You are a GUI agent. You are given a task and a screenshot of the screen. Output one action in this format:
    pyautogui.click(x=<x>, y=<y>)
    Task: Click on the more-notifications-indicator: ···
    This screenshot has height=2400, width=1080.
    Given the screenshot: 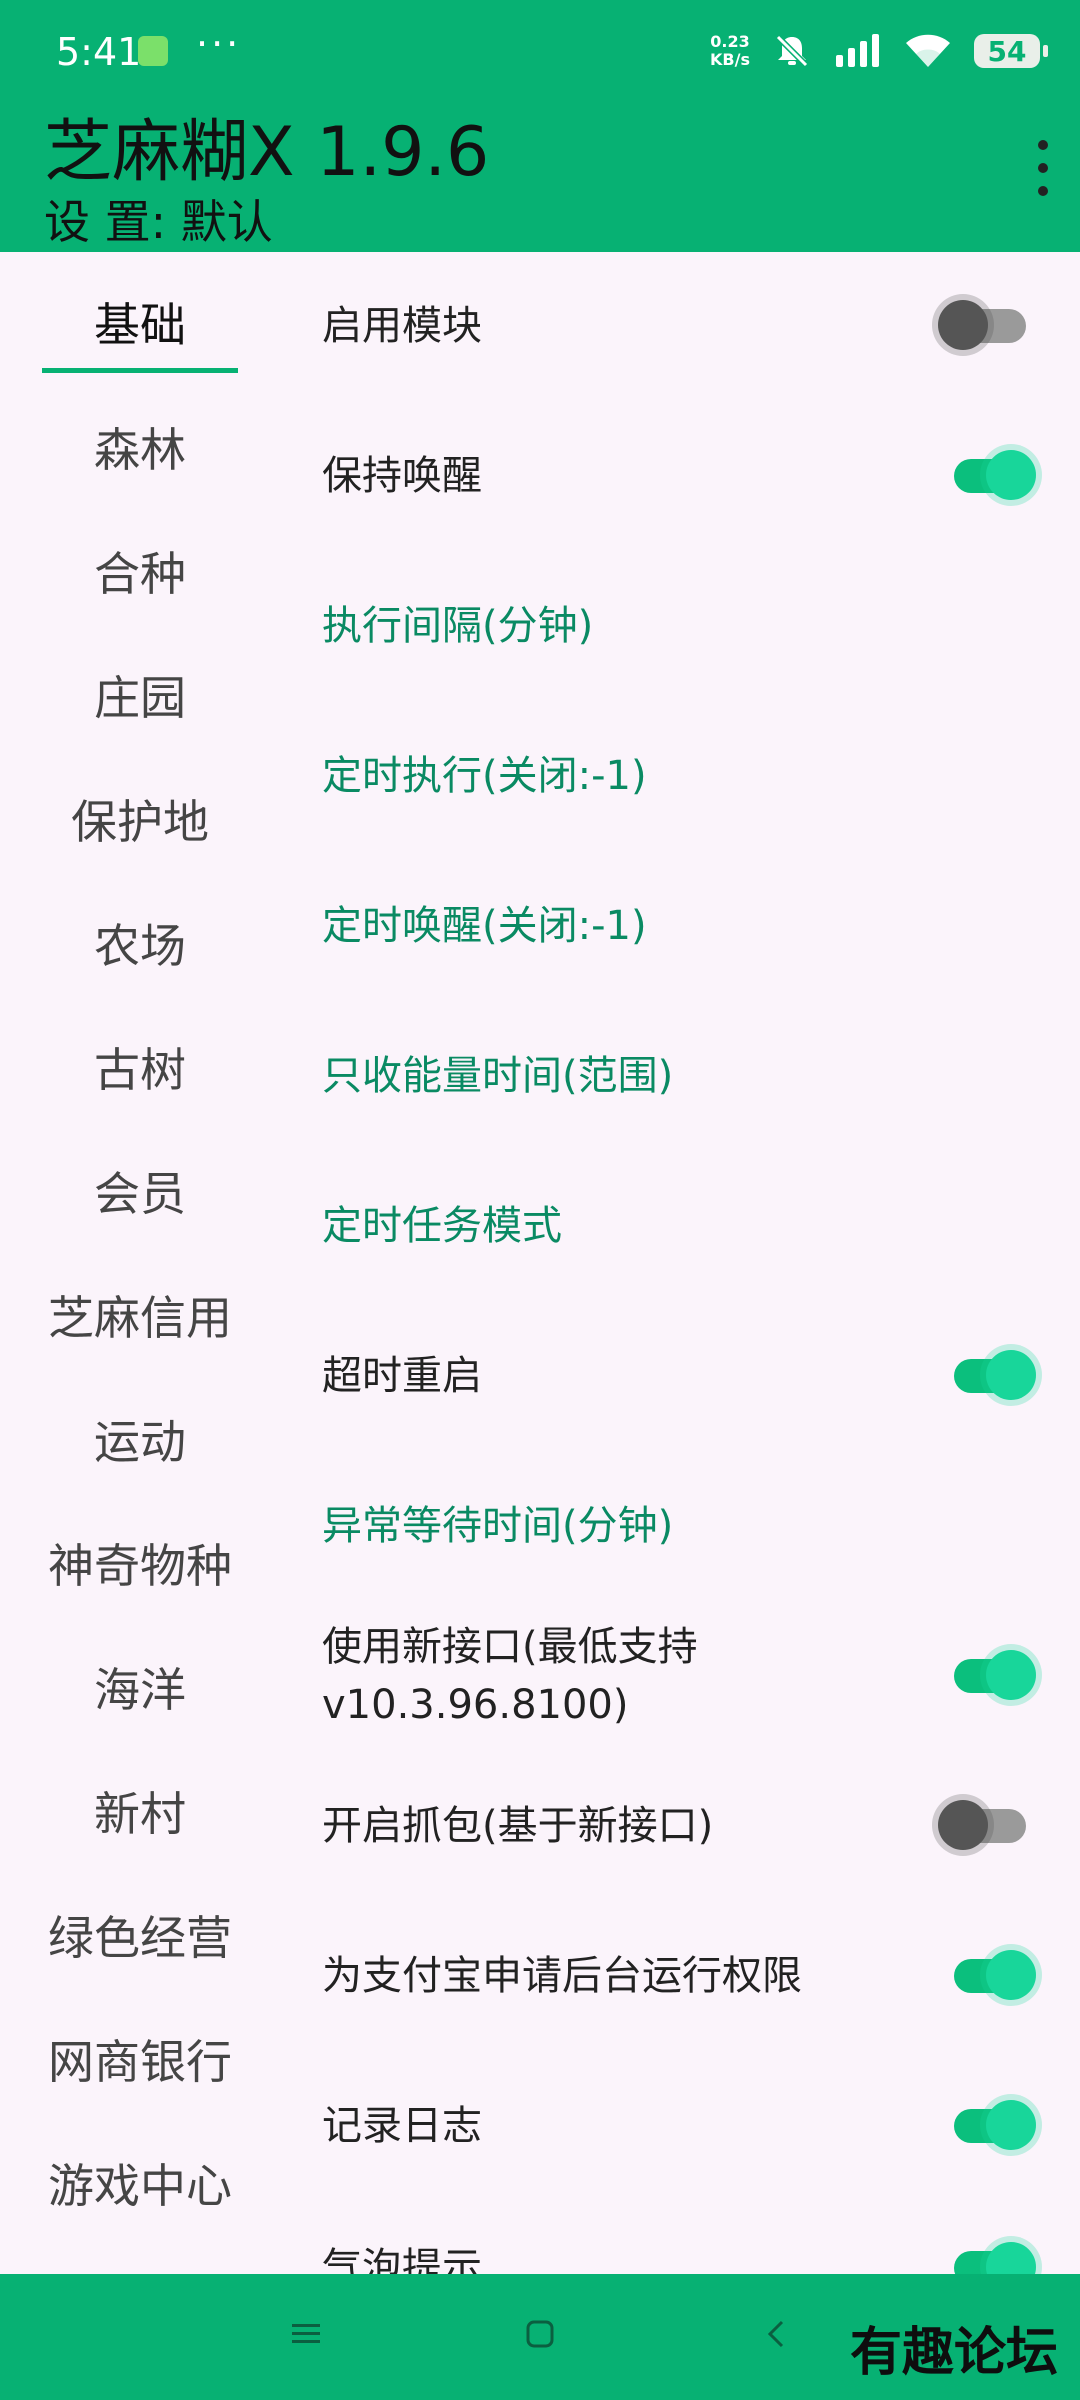 What is the action you would take?
    pyautogui.click(x=219, y=44)
    